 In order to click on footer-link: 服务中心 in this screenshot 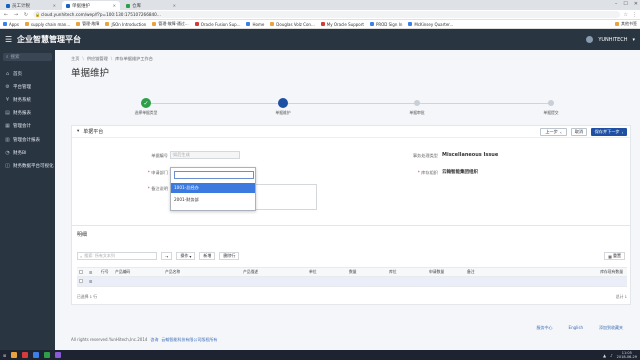, I will do `click(545, 328)`.